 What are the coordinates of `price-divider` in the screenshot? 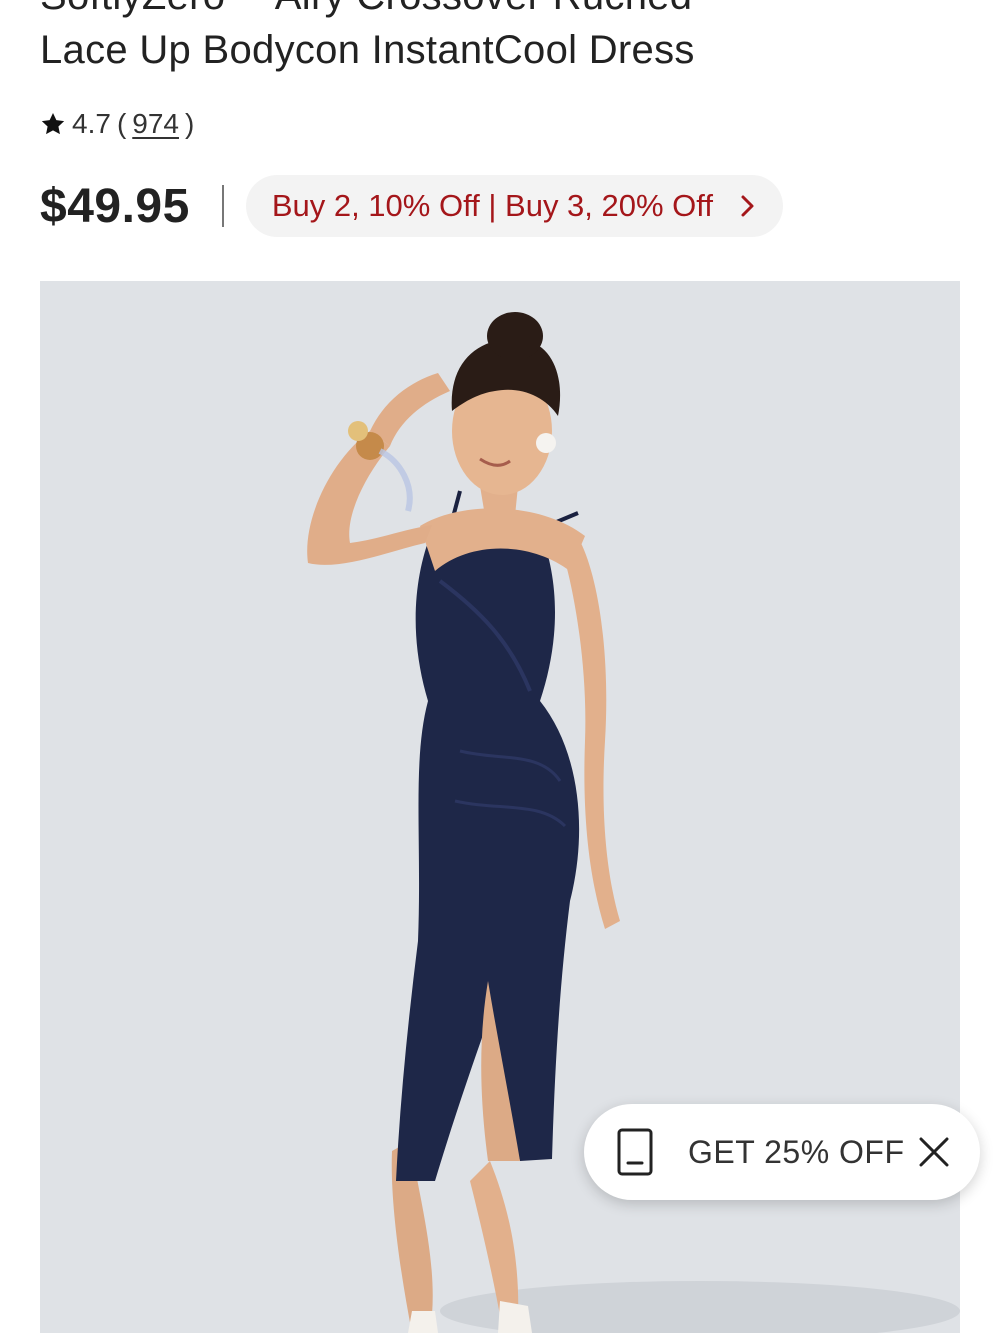 It's located at (222, 206).